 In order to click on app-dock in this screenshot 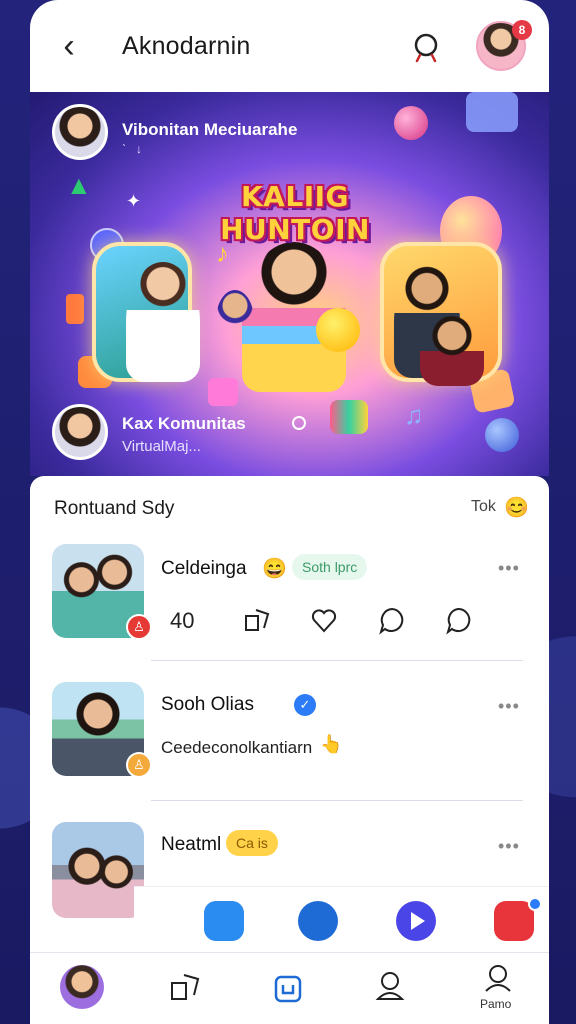, I will do `click(341, 919)`.